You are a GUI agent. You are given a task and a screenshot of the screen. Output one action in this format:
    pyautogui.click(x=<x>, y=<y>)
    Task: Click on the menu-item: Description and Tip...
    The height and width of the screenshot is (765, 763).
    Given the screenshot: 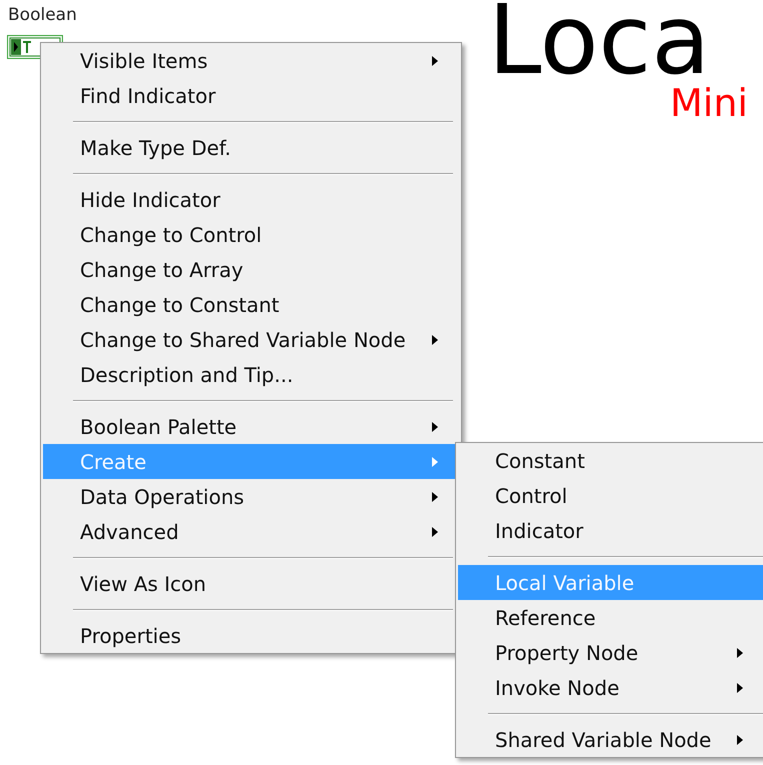 What is the action you would take?
    pyautogui.click(x=251, y=374)
    